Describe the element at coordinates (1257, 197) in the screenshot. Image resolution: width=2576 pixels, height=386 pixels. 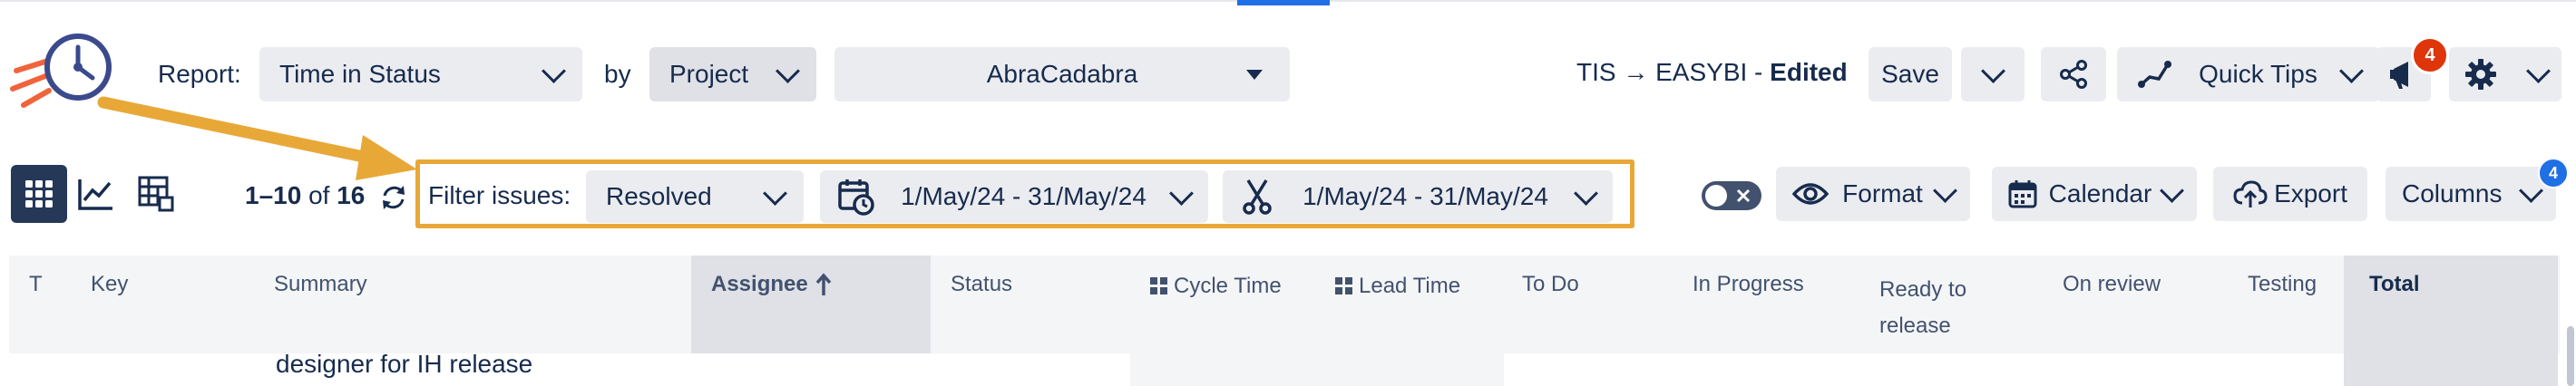
I see `scissors-icon` at that location.